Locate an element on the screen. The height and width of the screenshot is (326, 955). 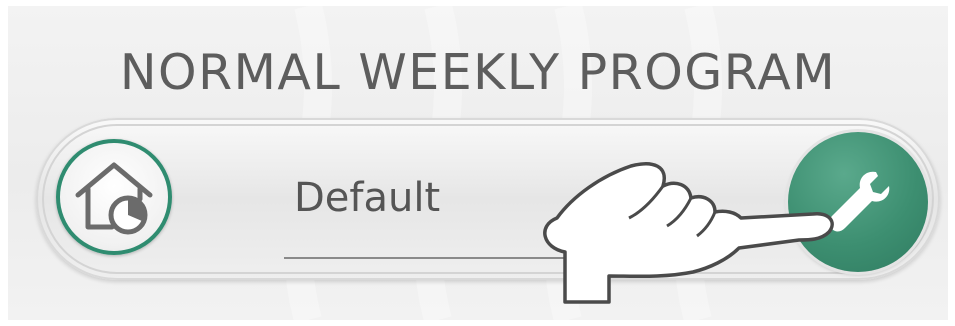
home-schedule-button is located at coordinates (114, 197).